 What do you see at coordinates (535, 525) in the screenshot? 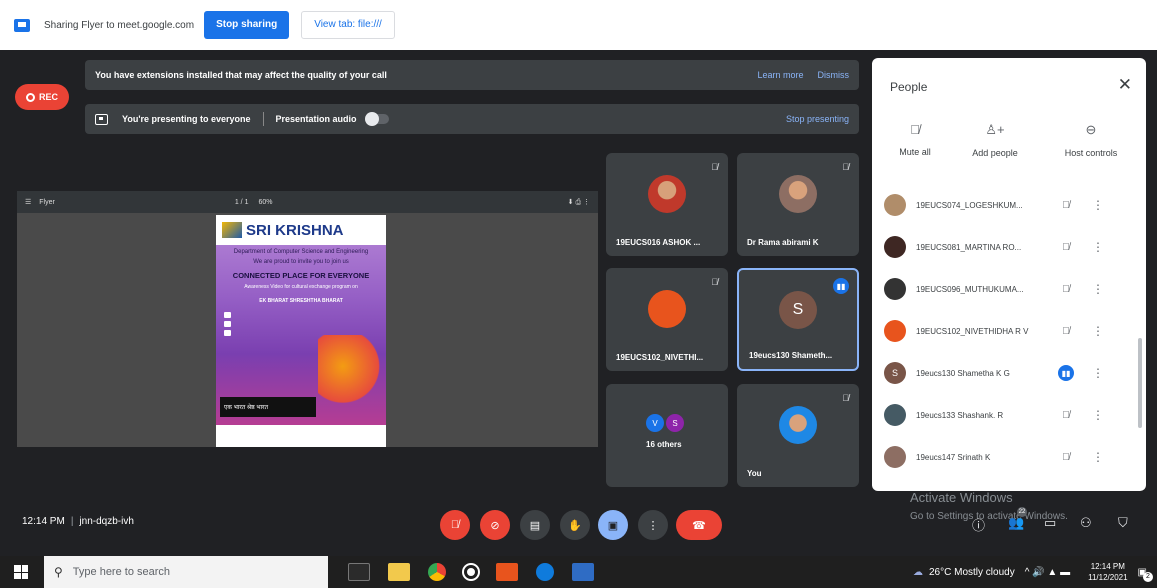
I see `captions-button: ▤` at bounding box center [535, 525].